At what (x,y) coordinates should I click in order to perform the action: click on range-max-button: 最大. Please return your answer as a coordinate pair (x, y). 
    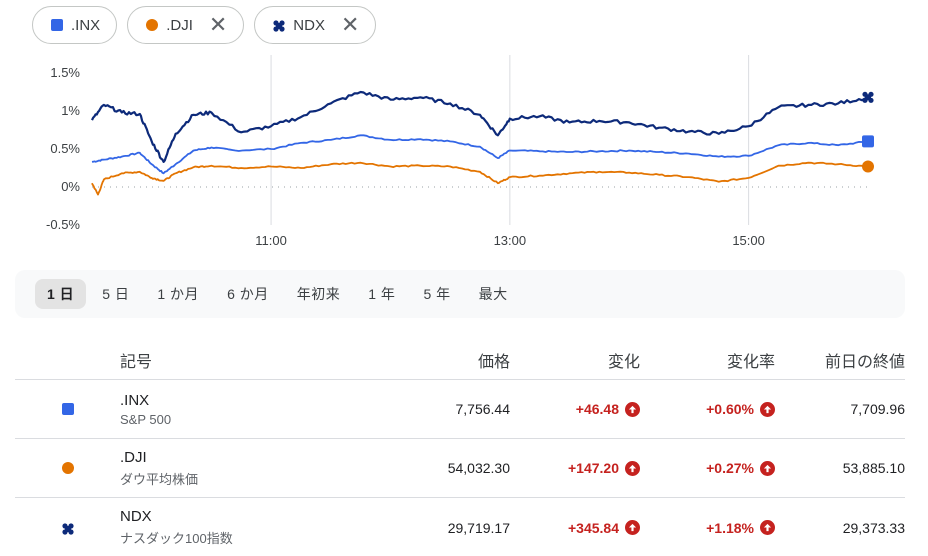
    Looking at the image, I should click on (493, 294).